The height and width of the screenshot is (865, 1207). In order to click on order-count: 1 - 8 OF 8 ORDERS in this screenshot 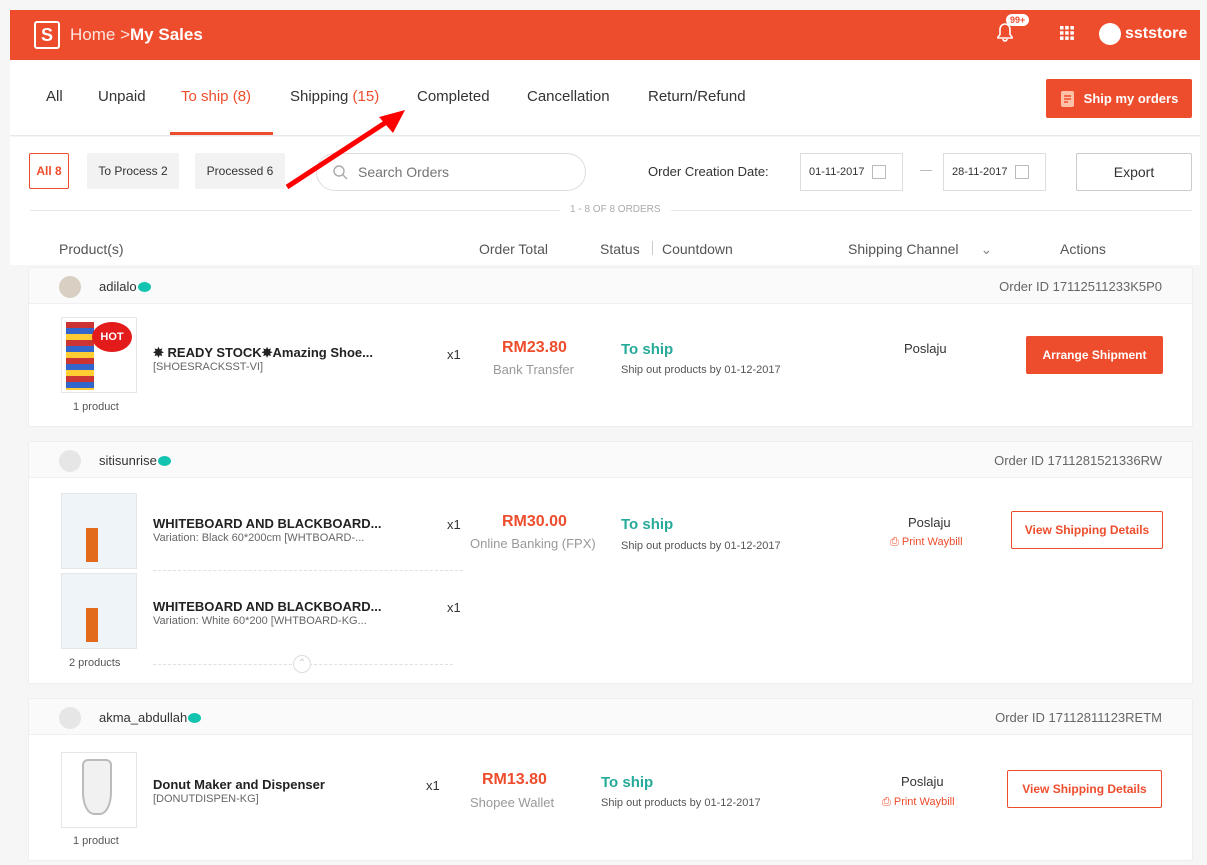, I will do `click(615, 209)`.